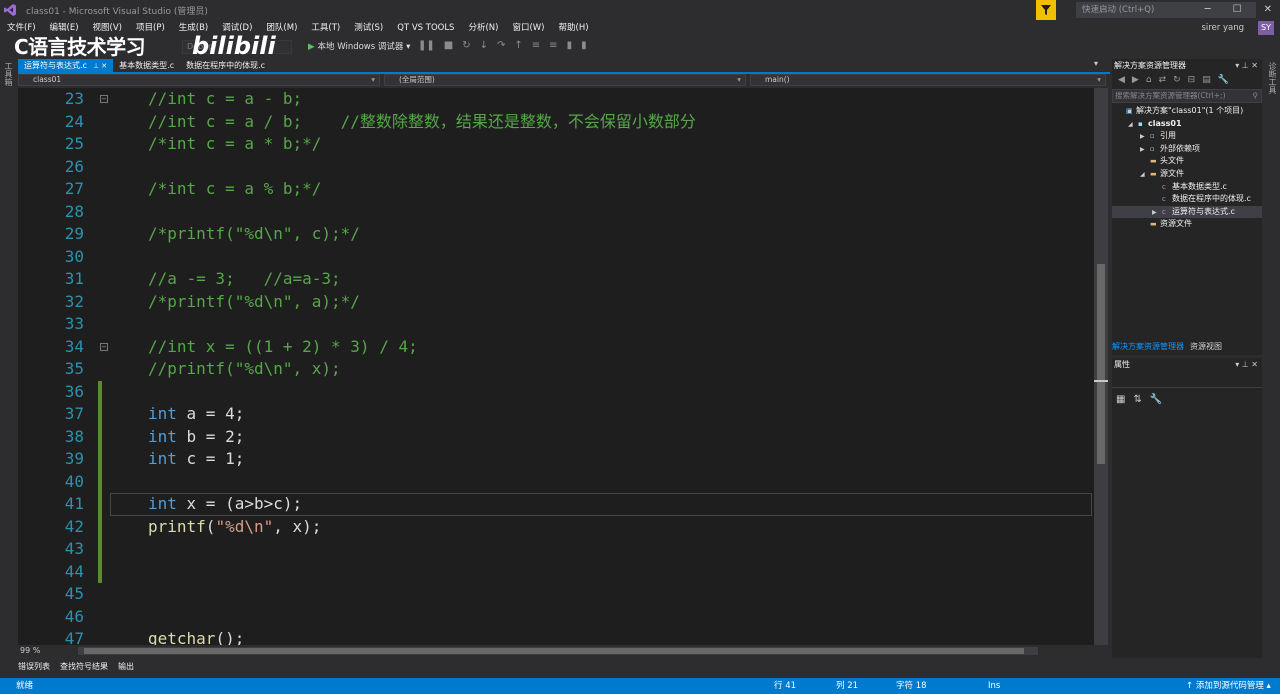 The height and width of the screenshot is (694, 1280). What do you see at coordinates (225, 66) in the screenshot?
I see `document-tab: 数据在程序中的体现.c` at bounding box center [225, 66].